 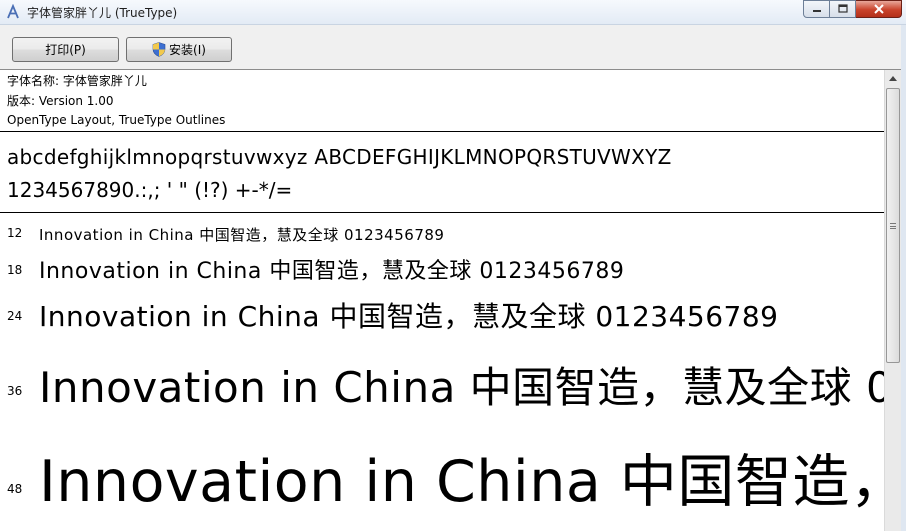 I want to click on sample-size-label: 36, so click(x=15, y=391).